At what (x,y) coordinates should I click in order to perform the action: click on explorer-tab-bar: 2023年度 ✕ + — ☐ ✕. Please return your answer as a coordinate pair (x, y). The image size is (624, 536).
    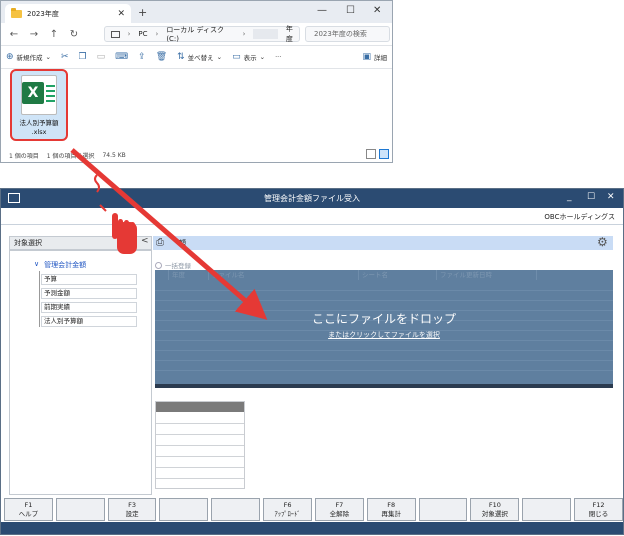
    Looking at the image, I should click on (196, 12).